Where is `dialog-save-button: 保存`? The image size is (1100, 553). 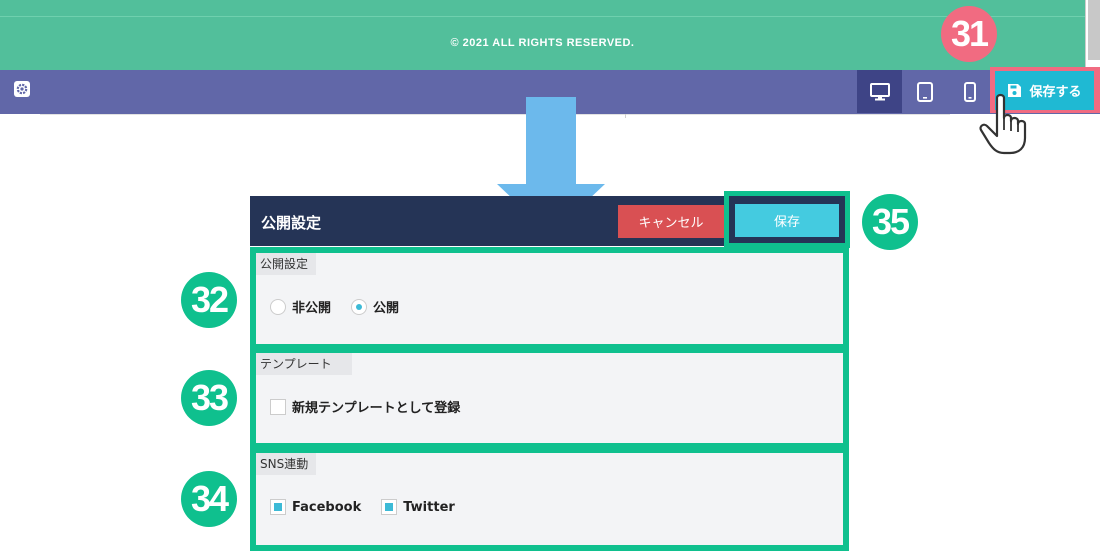
dialog-save-button: 保存 is located at coordinates (787, 220).